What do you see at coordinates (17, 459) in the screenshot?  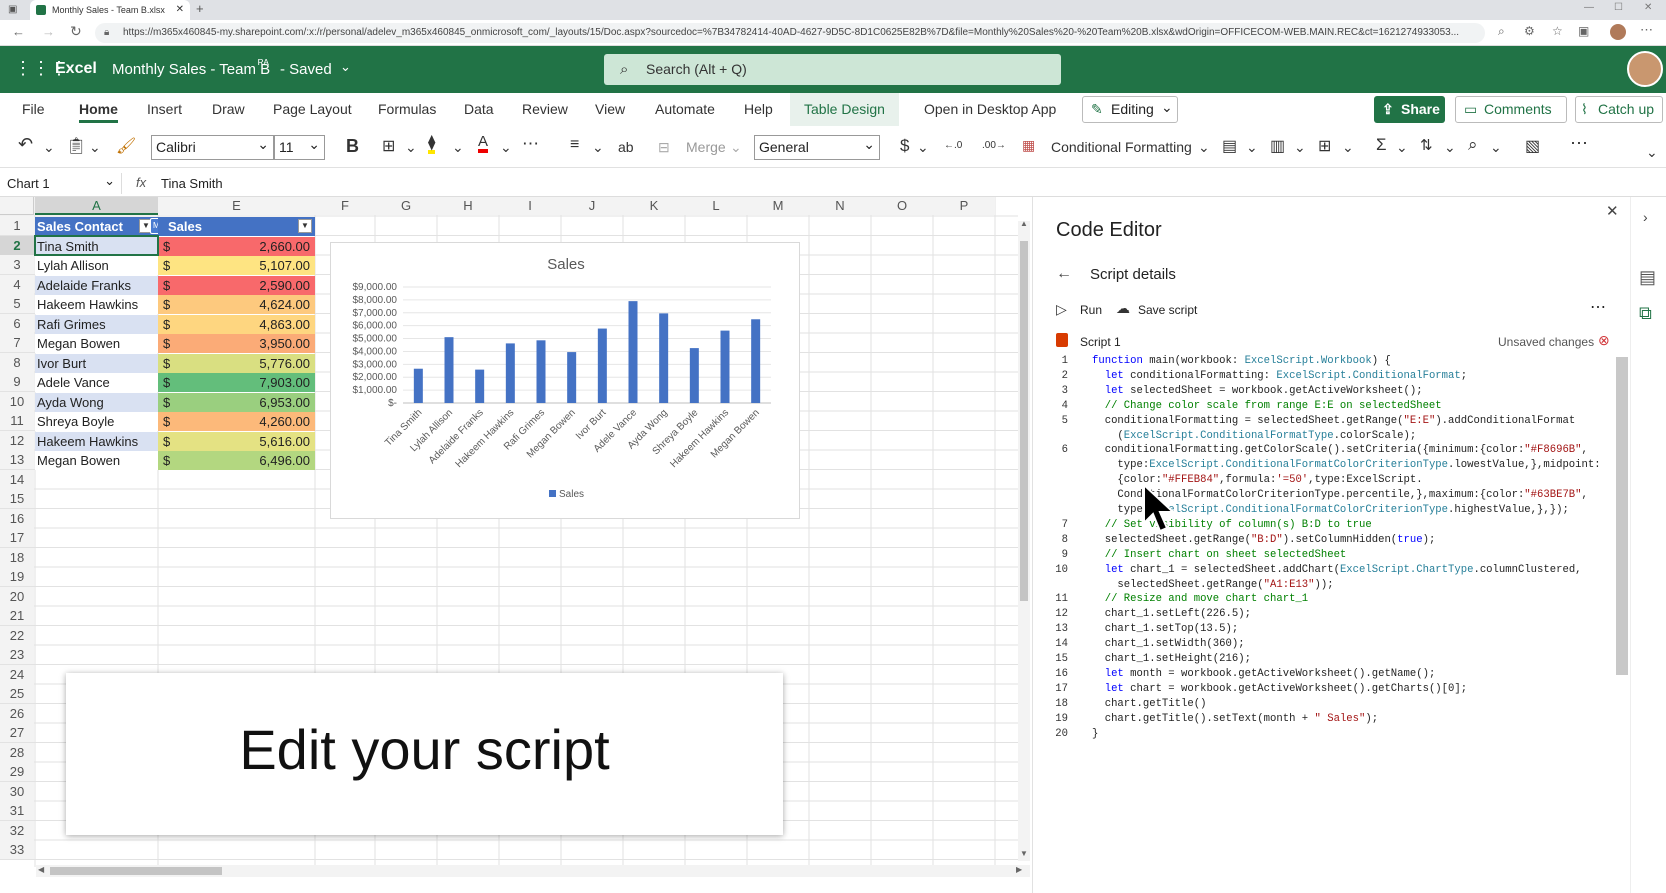 I see `row-header-13: 13` at bounding box center [17, 459].